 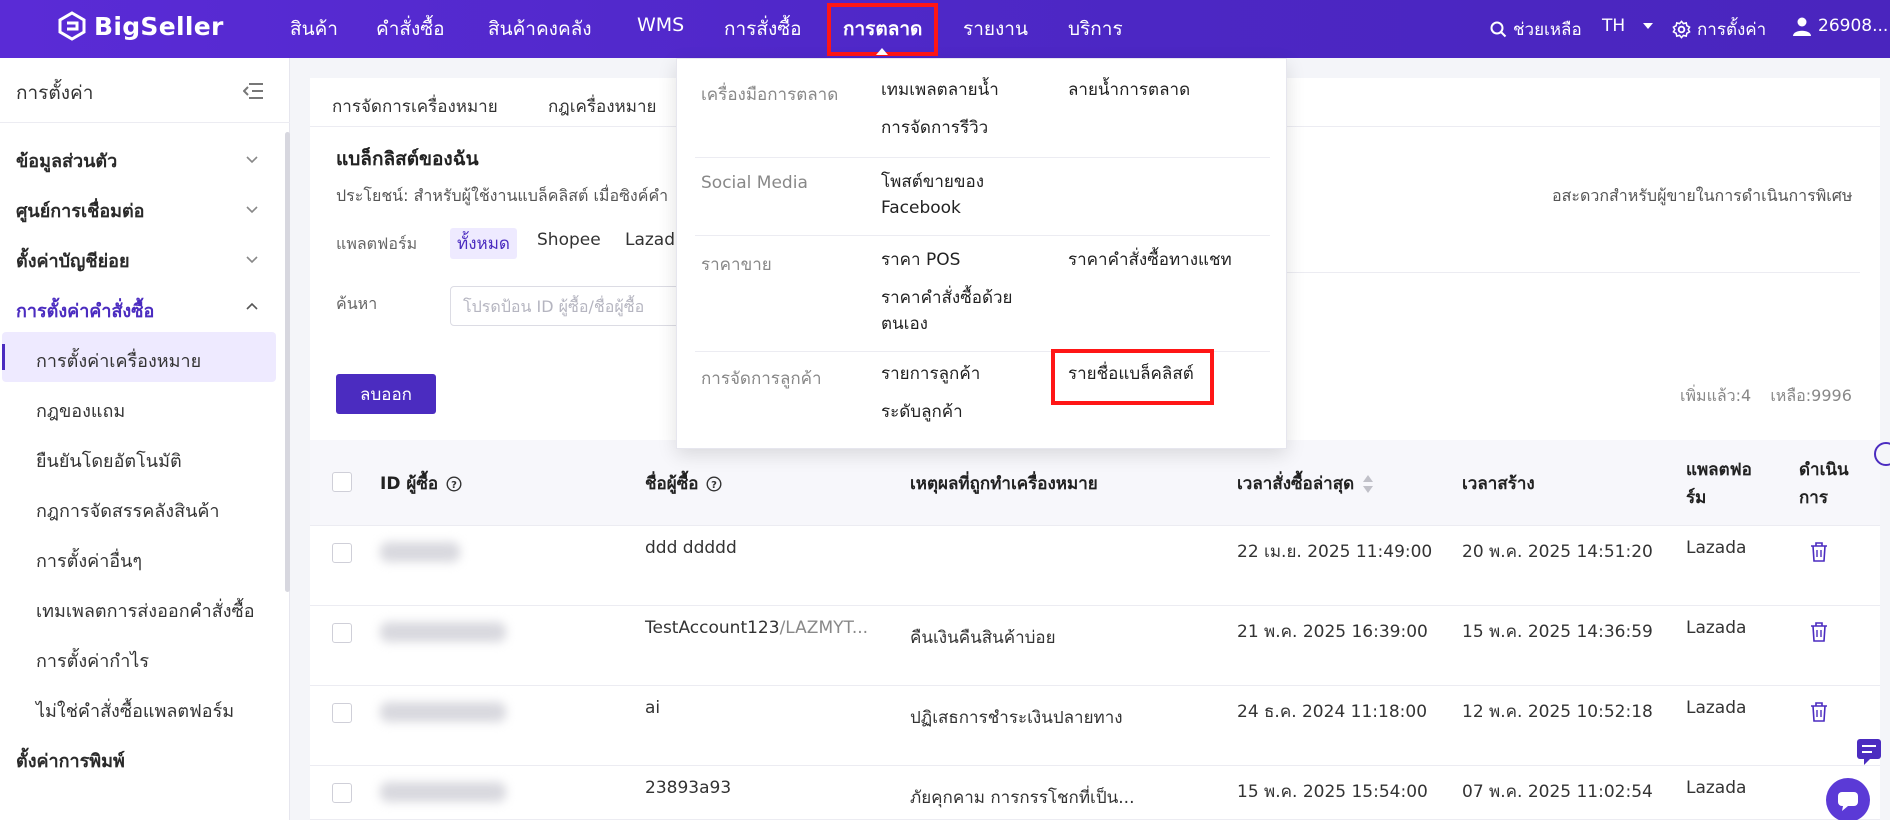 I want to click on sidebar-item-gift-rules: กฎของแถม, so click(x=80, y=410).